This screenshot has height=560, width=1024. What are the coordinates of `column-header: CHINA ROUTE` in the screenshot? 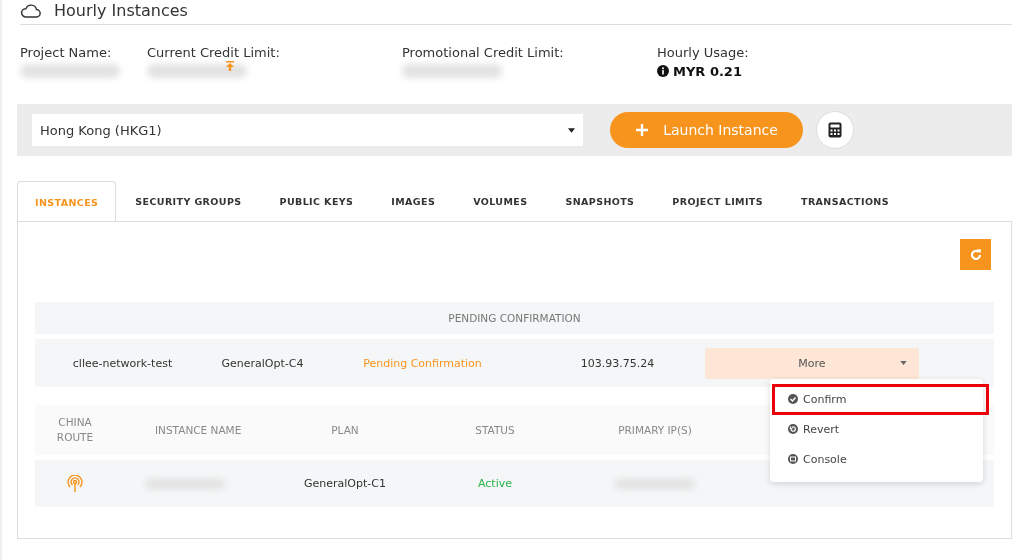 It's located at (75, 430).